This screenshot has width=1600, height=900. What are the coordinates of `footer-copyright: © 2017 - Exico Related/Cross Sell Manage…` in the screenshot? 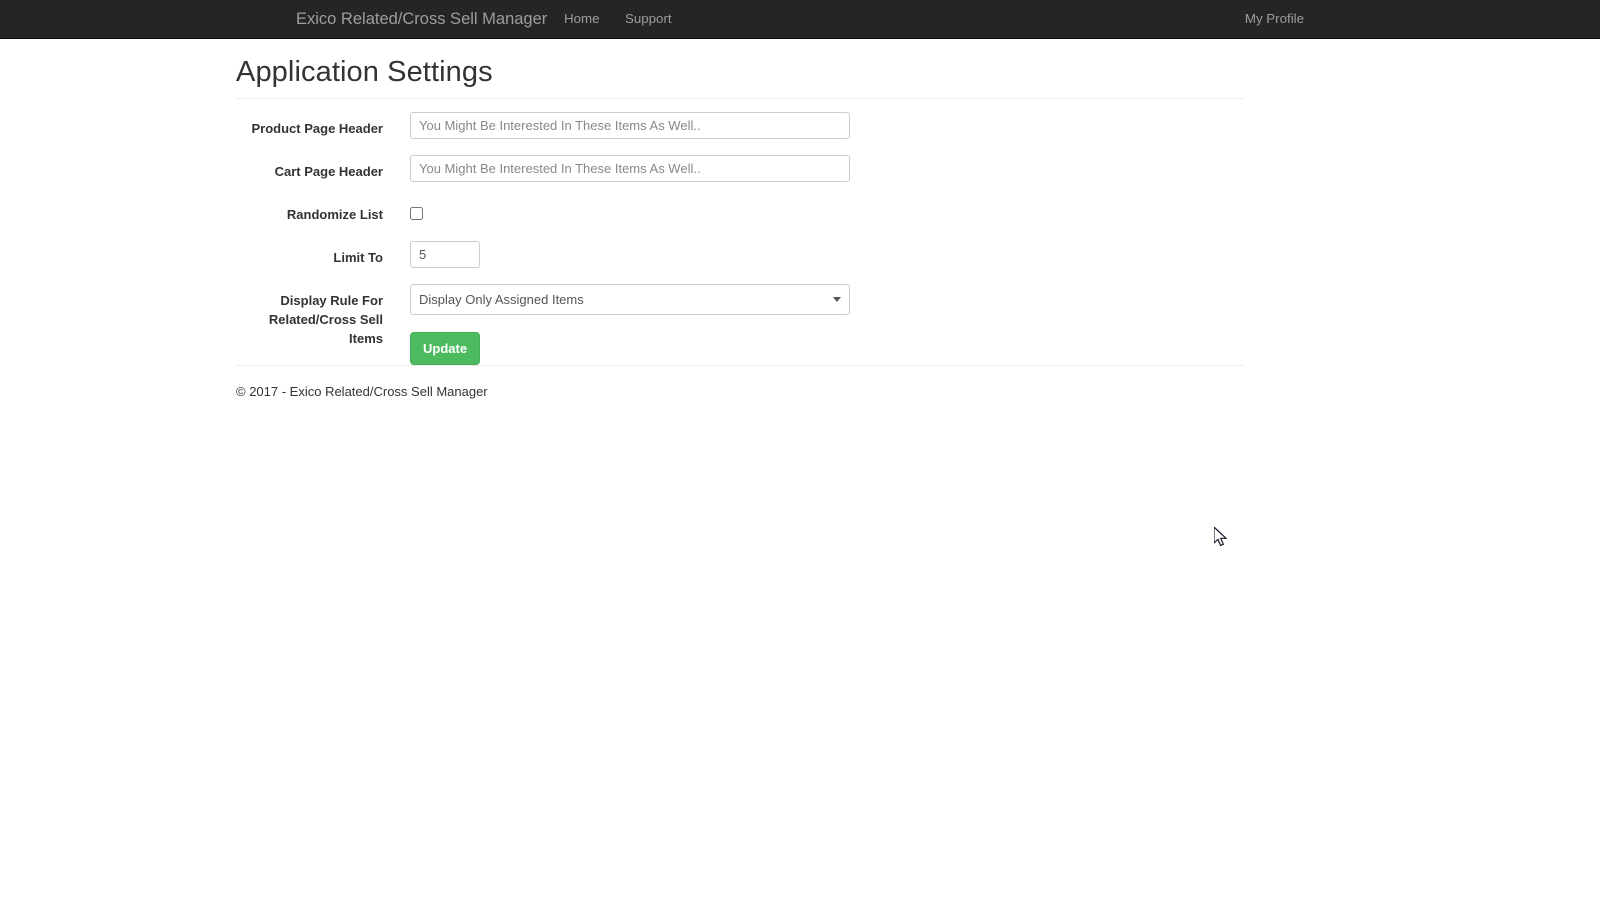 It's located at (362, 391).